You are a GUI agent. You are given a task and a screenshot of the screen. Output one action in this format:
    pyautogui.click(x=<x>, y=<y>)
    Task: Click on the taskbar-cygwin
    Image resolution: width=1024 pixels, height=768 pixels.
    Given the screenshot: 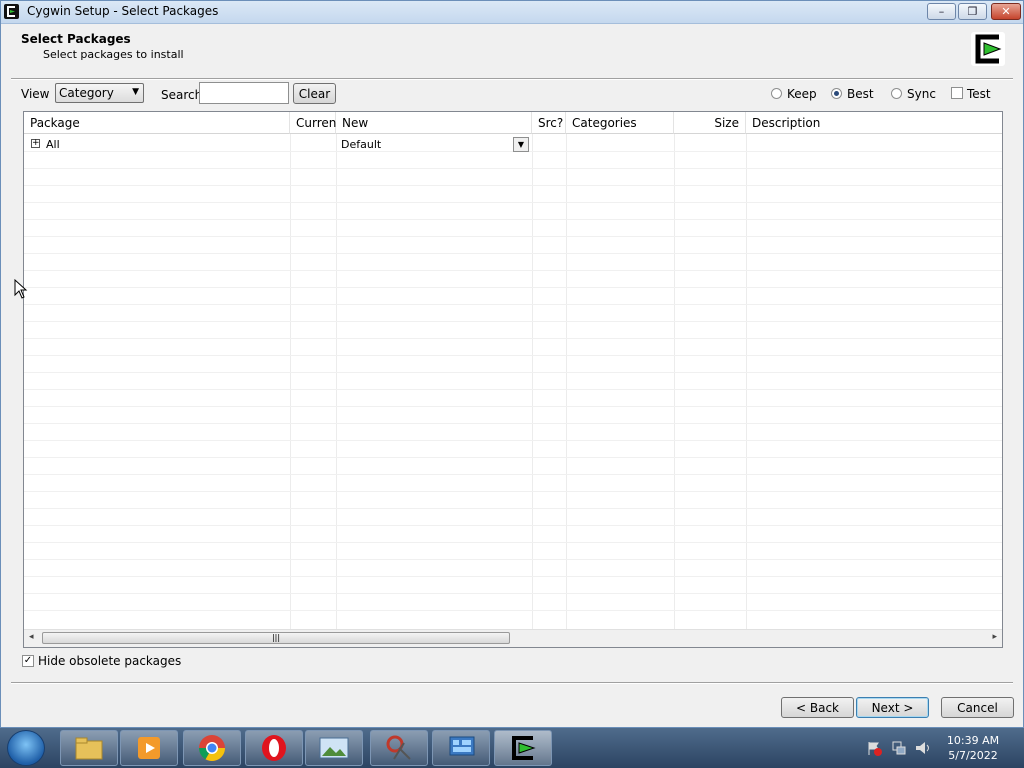 What is the action you would take?
    pyautogui.click(x=523, y=748)
    